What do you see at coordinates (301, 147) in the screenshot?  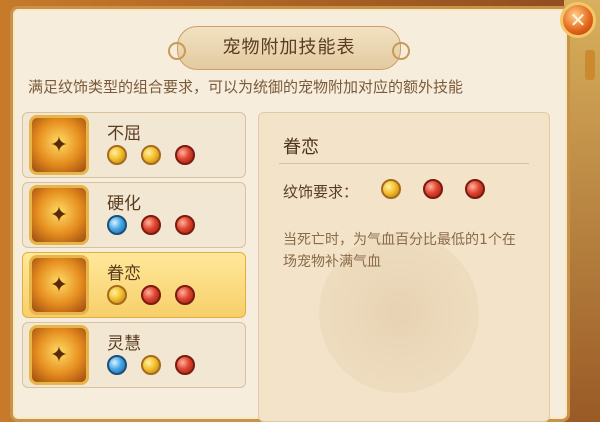 I see `detail-skill-name: 眷恋` at bounding box center [301, 147].